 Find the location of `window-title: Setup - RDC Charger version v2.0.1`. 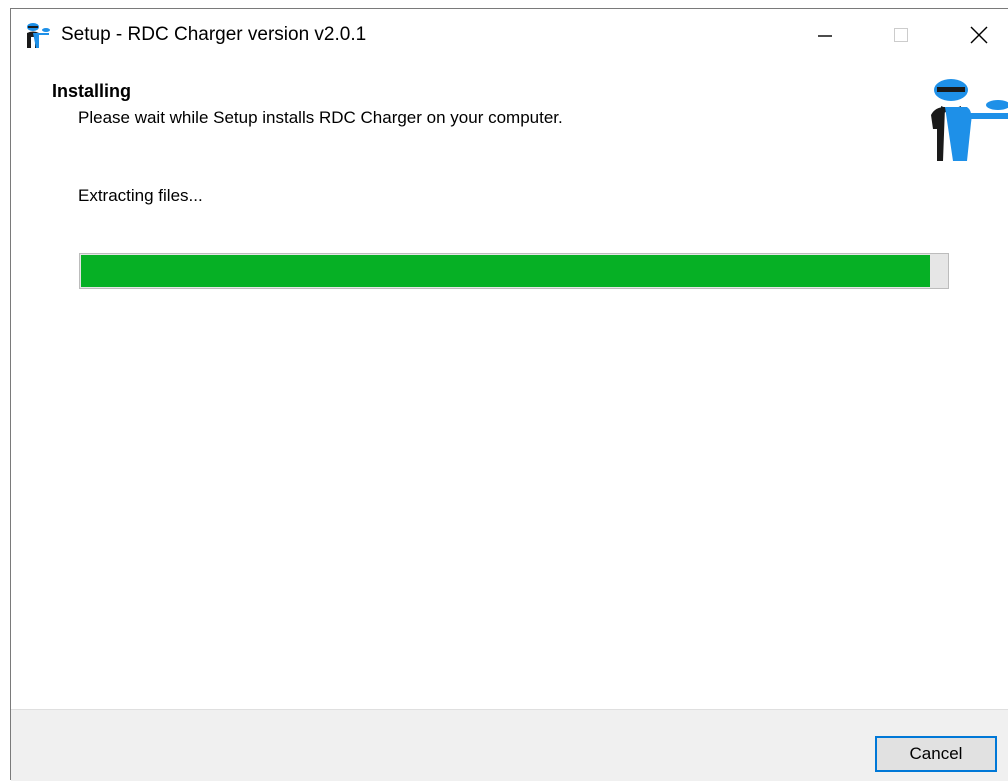

window-title: Setup - RDC Charger version v2.0.1 is located at coordinates (214, 34).